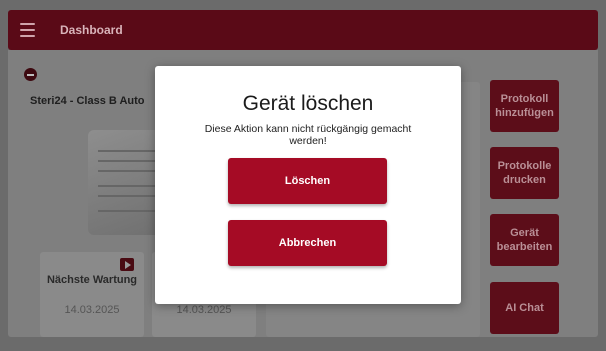 The height and width of the screenshot is (351, 606). Describe the element at coordinates (524, 308) in the screenshot. I see `ai-chat-button: AI Chat` at that location.